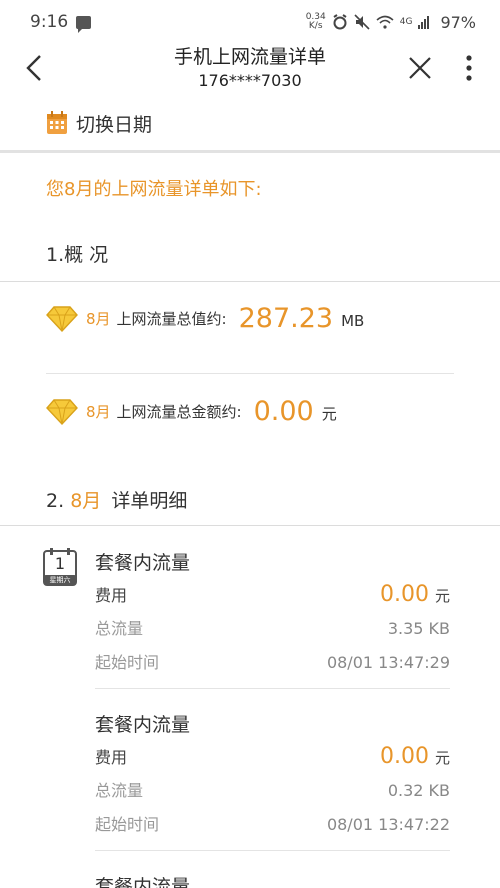 This screenshot has height=888, width=500. Describe the element at coordinates (57, 122) in the screenshot. I see `calendar-icon` at that location.